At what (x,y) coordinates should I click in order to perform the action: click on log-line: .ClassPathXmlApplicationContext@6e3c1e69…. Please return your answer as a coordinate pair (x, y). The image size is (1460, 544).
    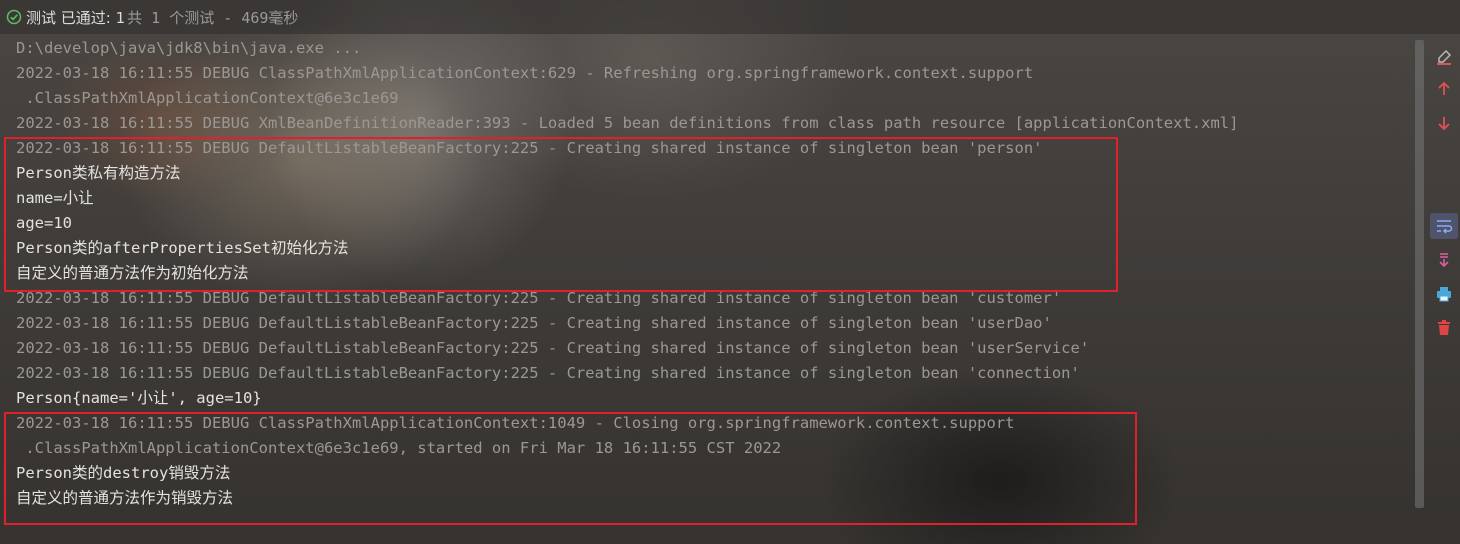
    Looking at the image, I should click on (399, 448).